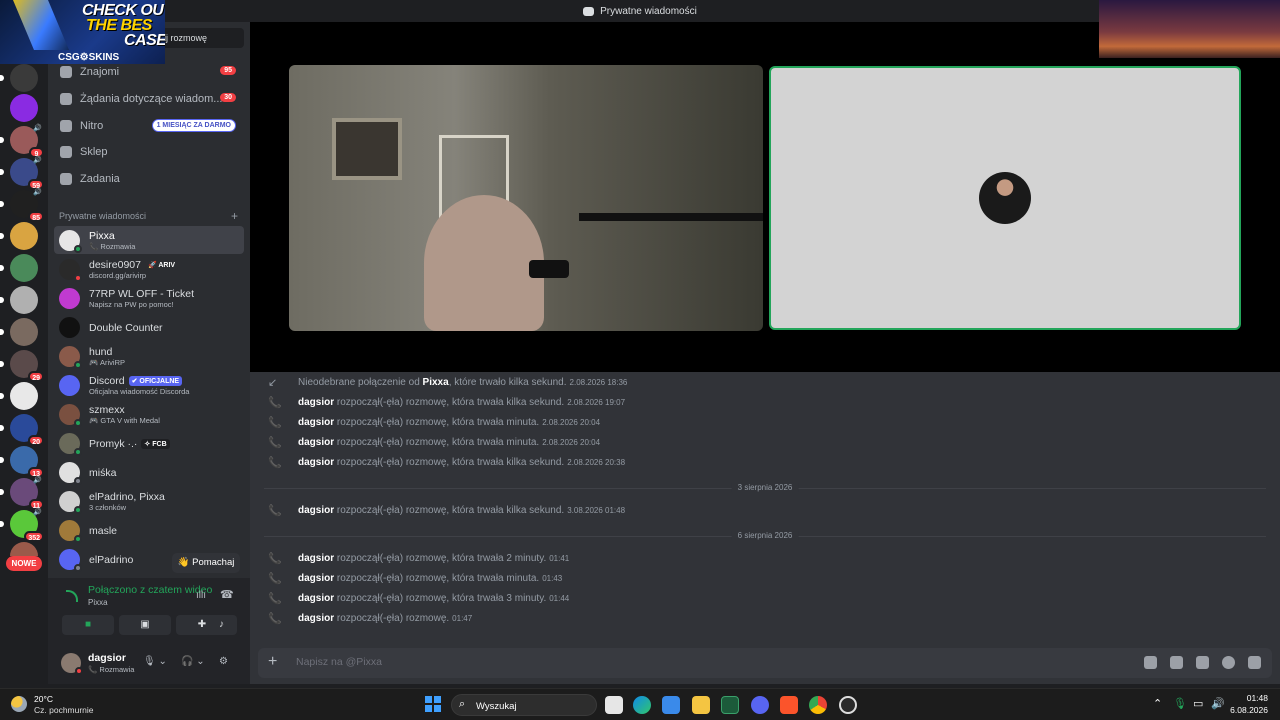 This screenshot has width=1280, height=720. Describe the element at coordinates (1245, 710) in the screenshot. I see `clock-date: 6.08.2026` at that location.